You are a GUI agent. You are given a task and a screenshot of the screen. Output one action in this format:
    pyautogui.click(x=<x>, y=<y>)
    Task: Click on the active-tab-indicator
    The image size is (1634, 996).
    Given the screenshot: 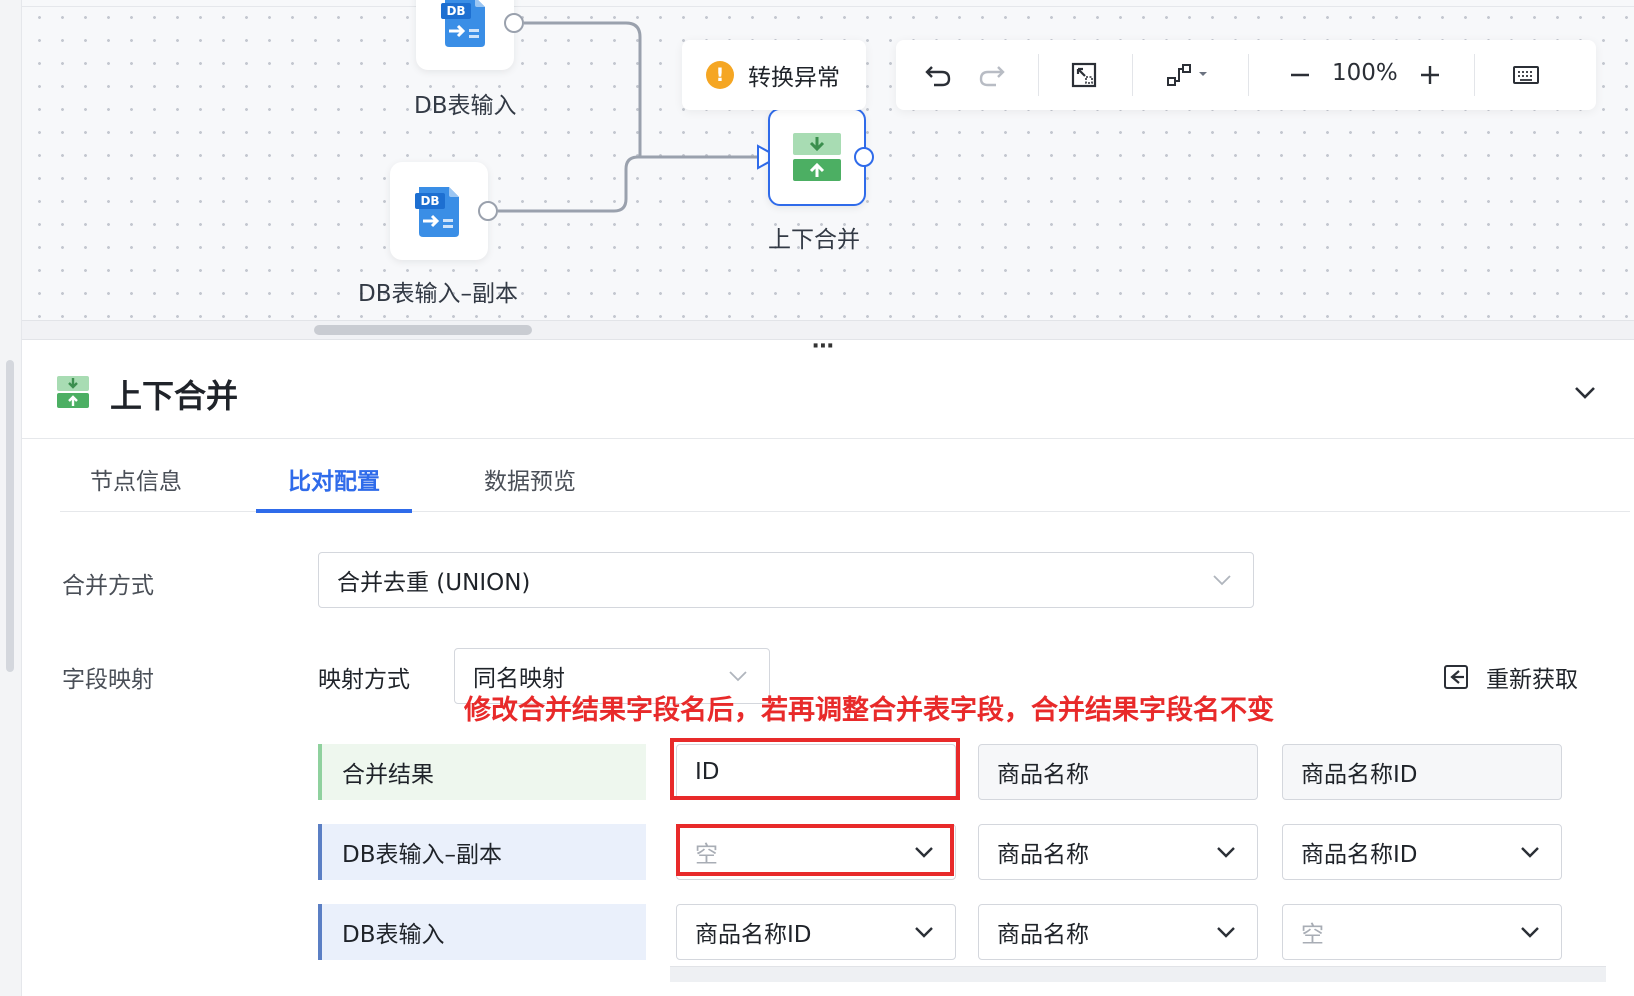 What is the action you would take?
    pyautogui.click(x=334, y=511)
    